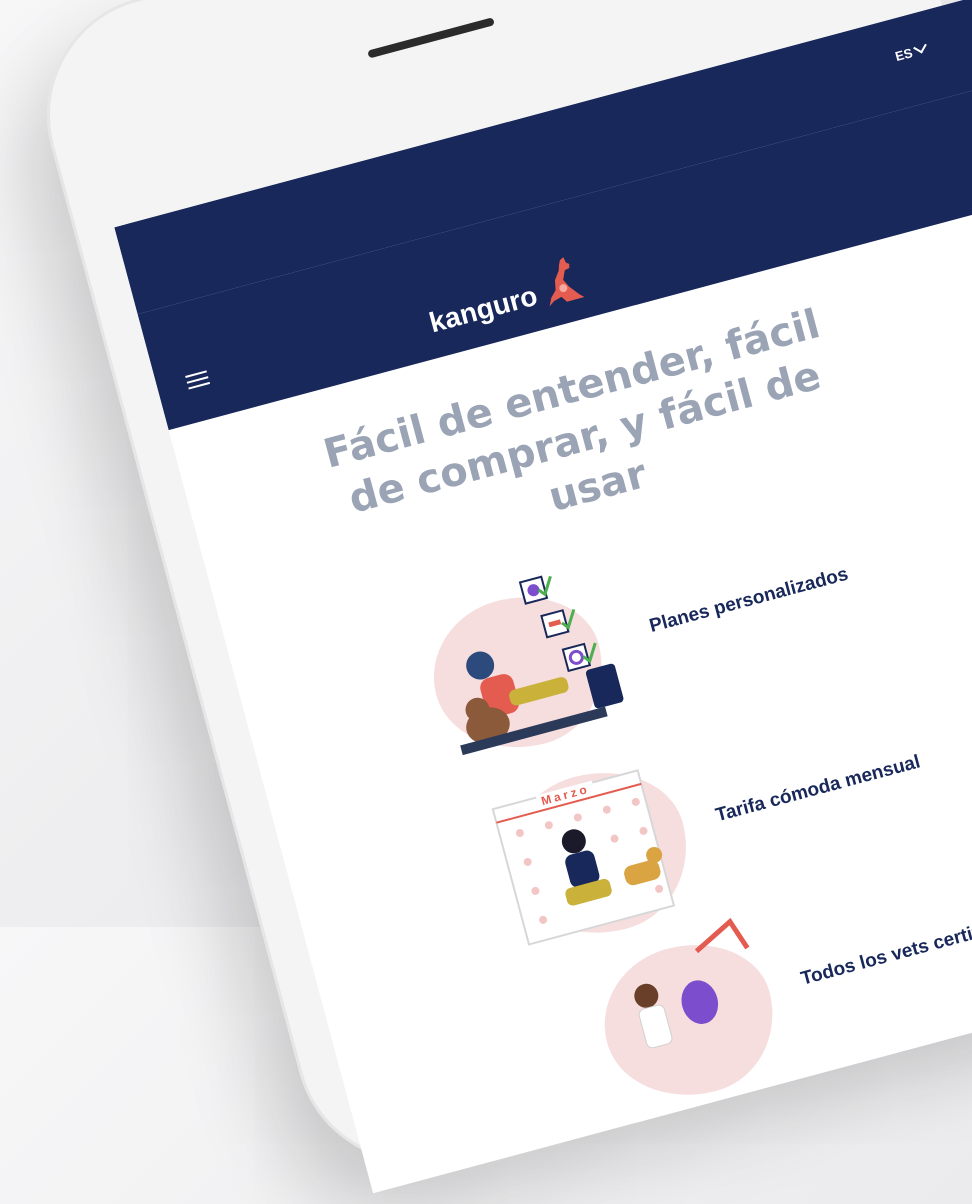 This screenshot has width=972, height=1204. I want to click on logo: kanguro, so click(503, 296).